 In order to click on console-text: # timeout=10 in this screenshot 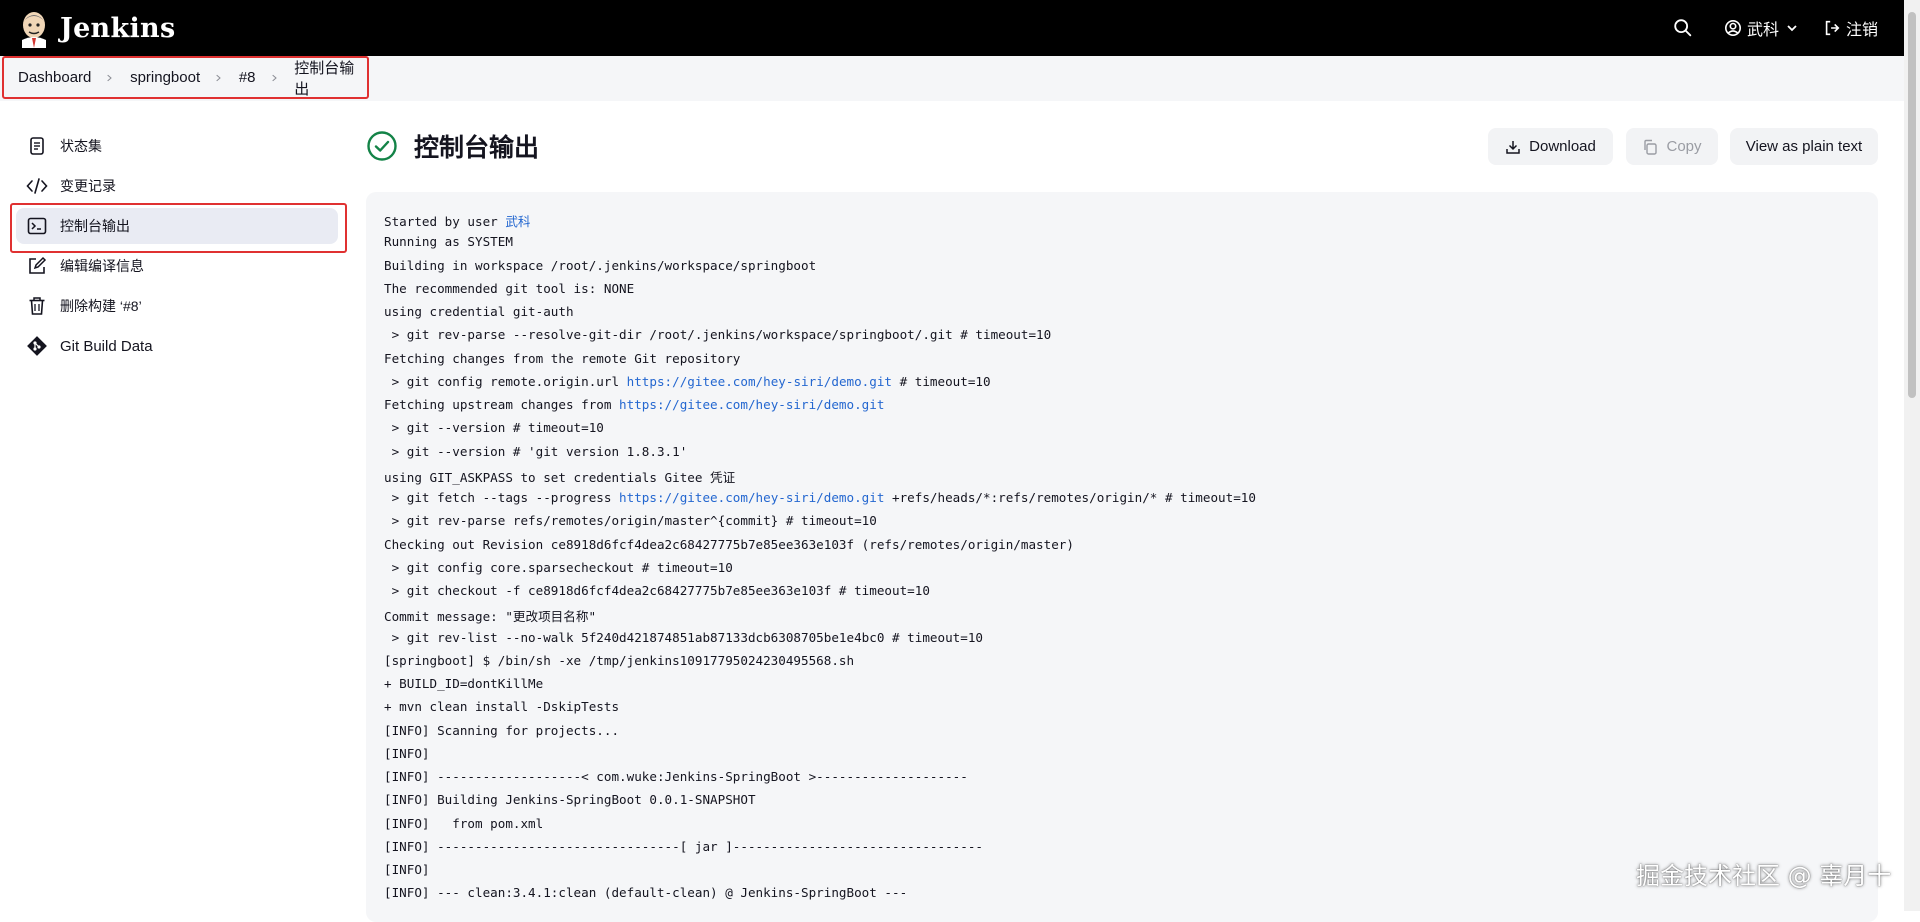, I will do `click(941, 381)`.